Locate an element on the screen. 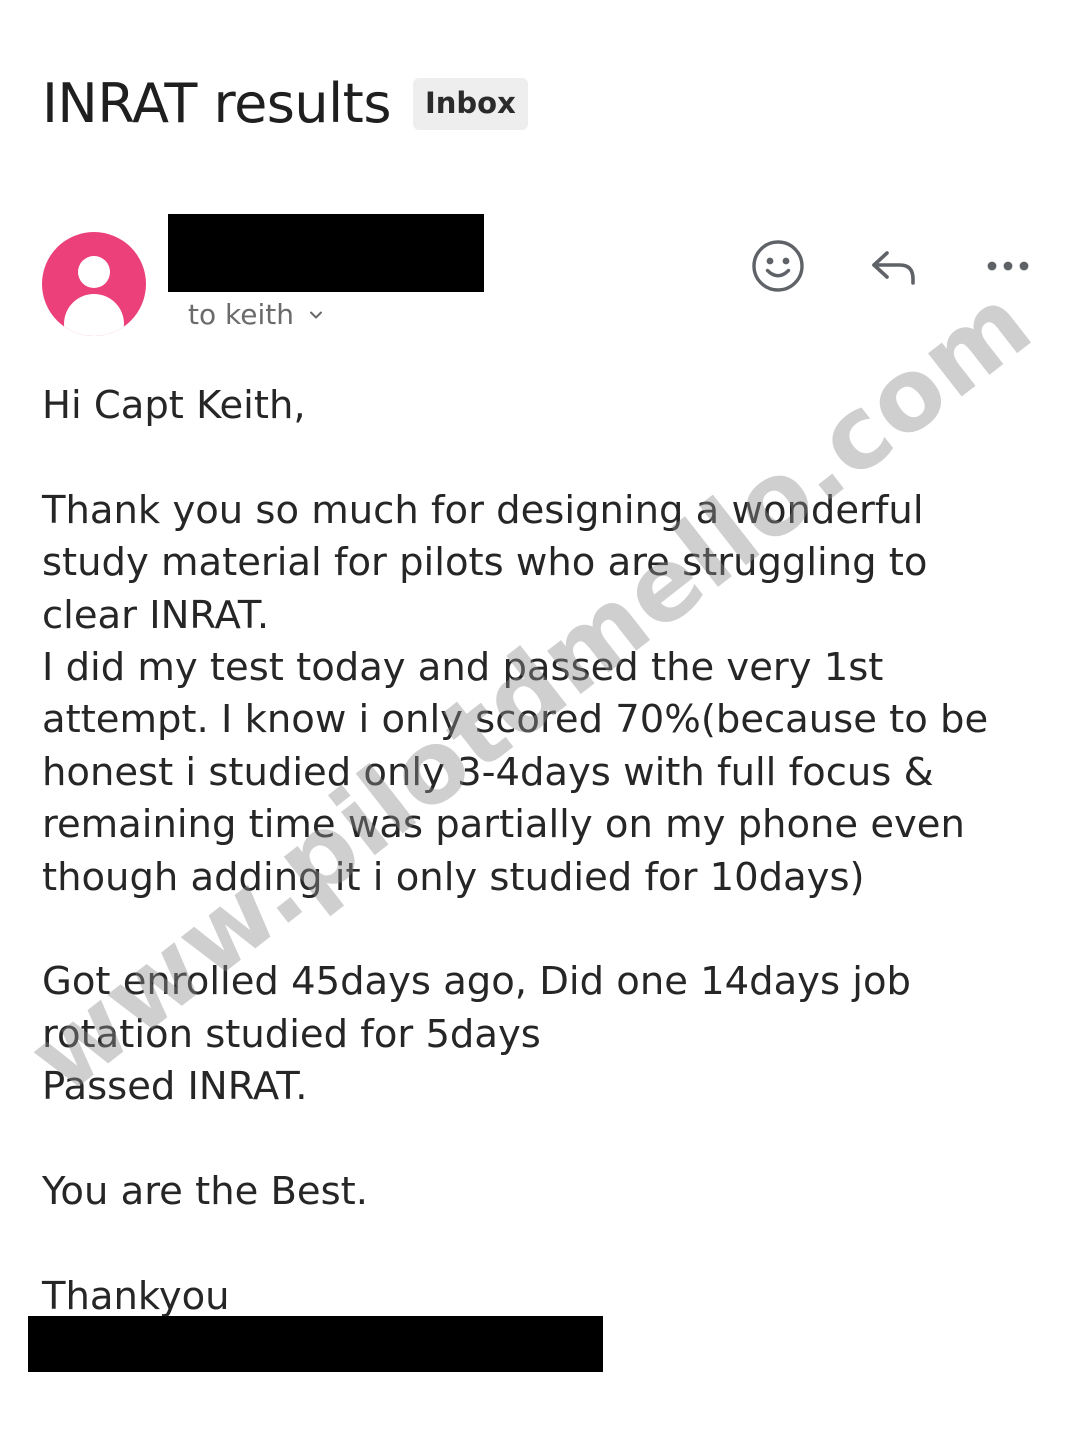 The image size is (1080, 1440). more-dots-icon is located at coordinates (1008, 266).